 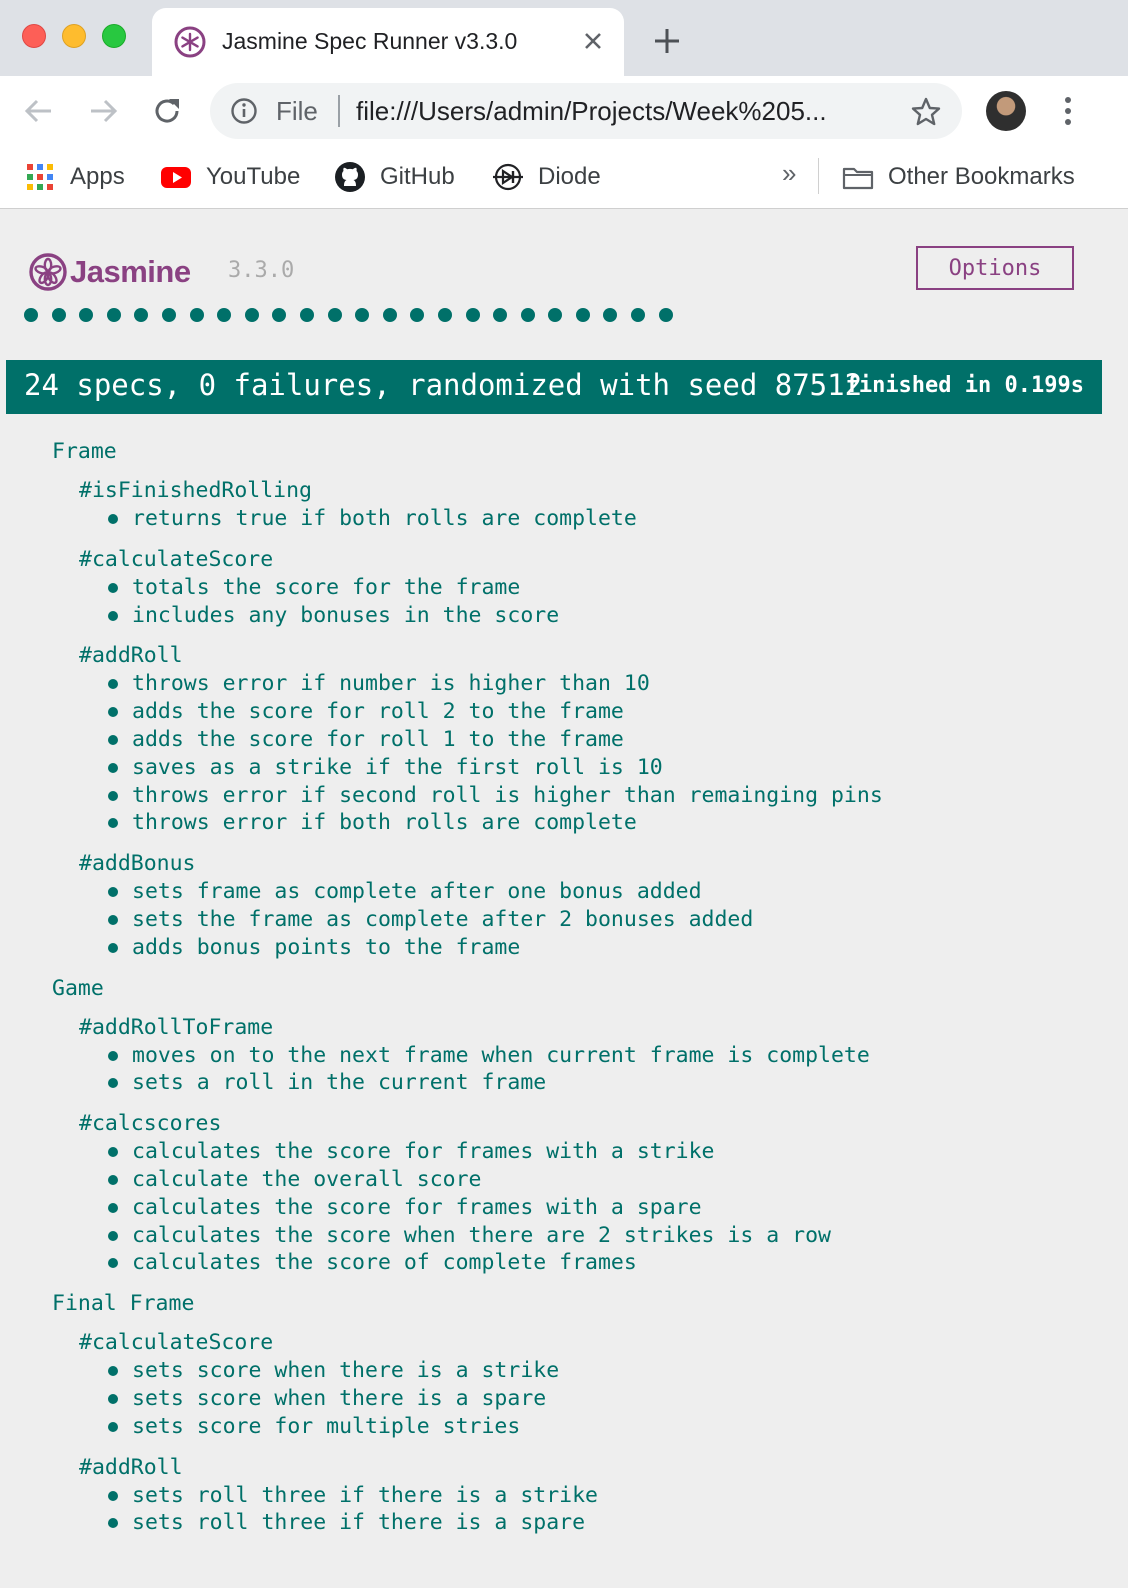 I want to click on forward-arrow-icon, so click(x=103, y=111).